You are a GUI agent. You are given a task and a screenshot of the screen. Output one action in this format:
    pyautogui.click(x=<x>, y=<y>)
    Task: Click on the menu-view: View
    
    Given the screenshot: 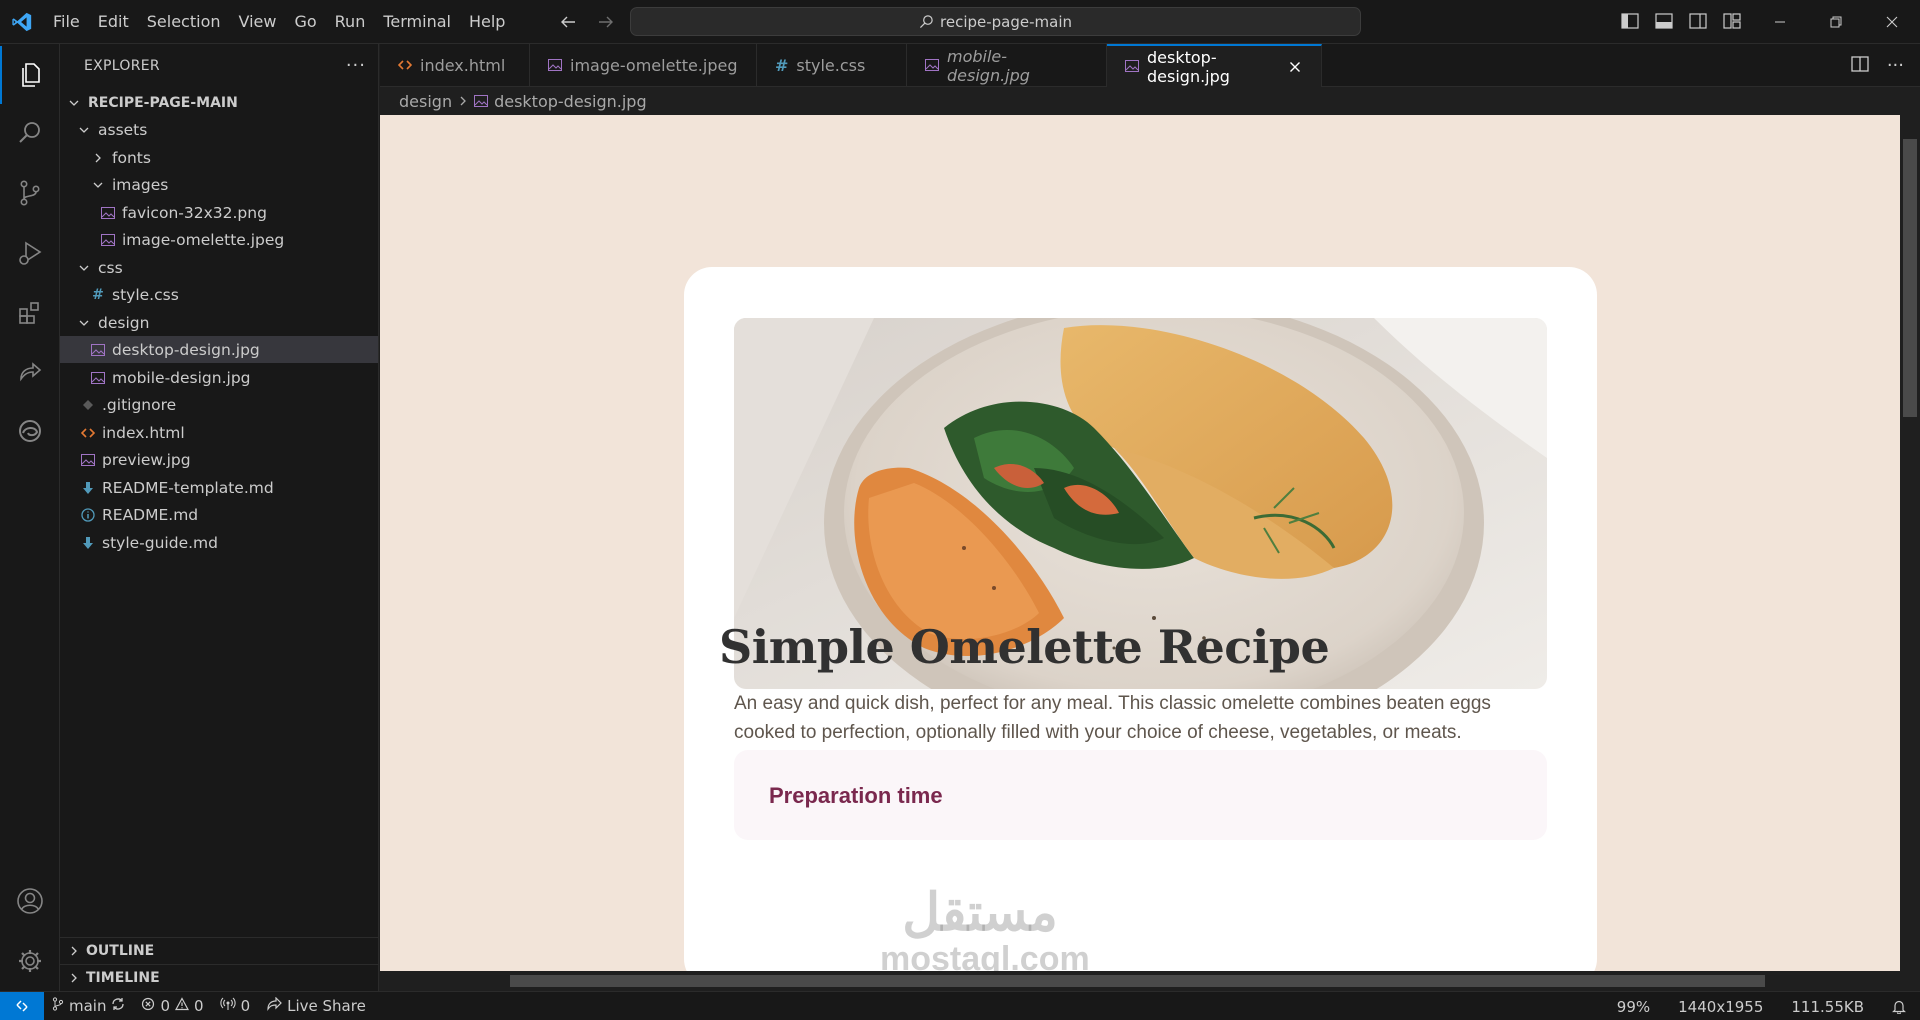 What is the action you would take?
    pyautogui.click(x=258, y=22)
    